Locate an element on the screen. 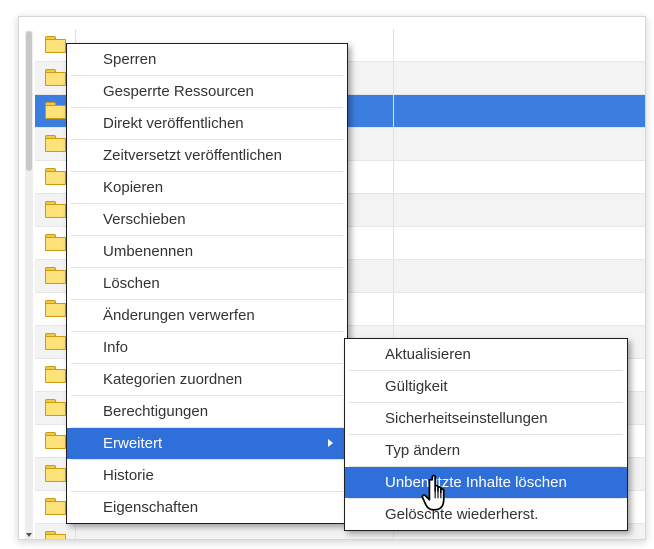  submenu-item-unbenutzte-inhalte-loeschen: Unbenutzte Inhalte löschen is located at coordinates (486, 482).